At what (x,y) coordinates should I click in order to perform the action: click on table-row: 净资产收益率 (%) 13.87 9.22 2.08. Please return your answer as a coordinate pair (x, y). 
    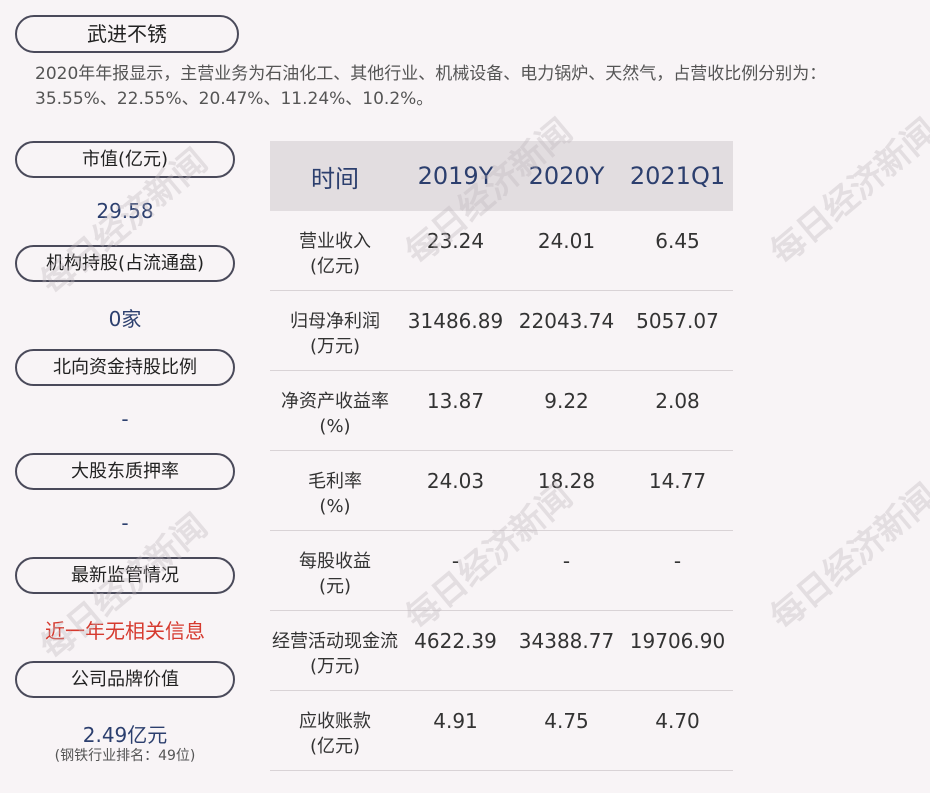
    Looking at the image, I should click on (501, 411).